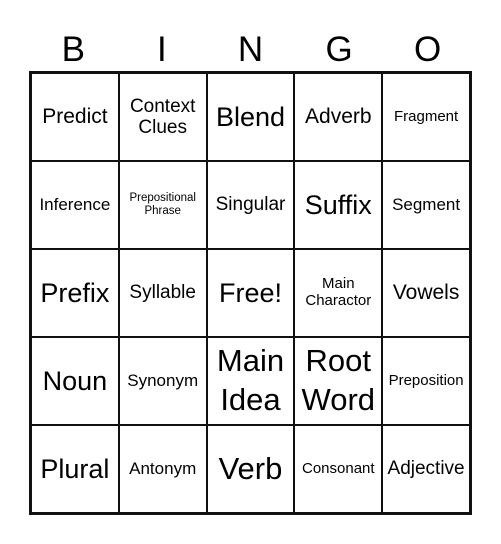 This screenshot has height=544, width=501. Describe the element at coordinates (426, 117) in the screenshot. I see `bingo-cell: Fragment` at that location.